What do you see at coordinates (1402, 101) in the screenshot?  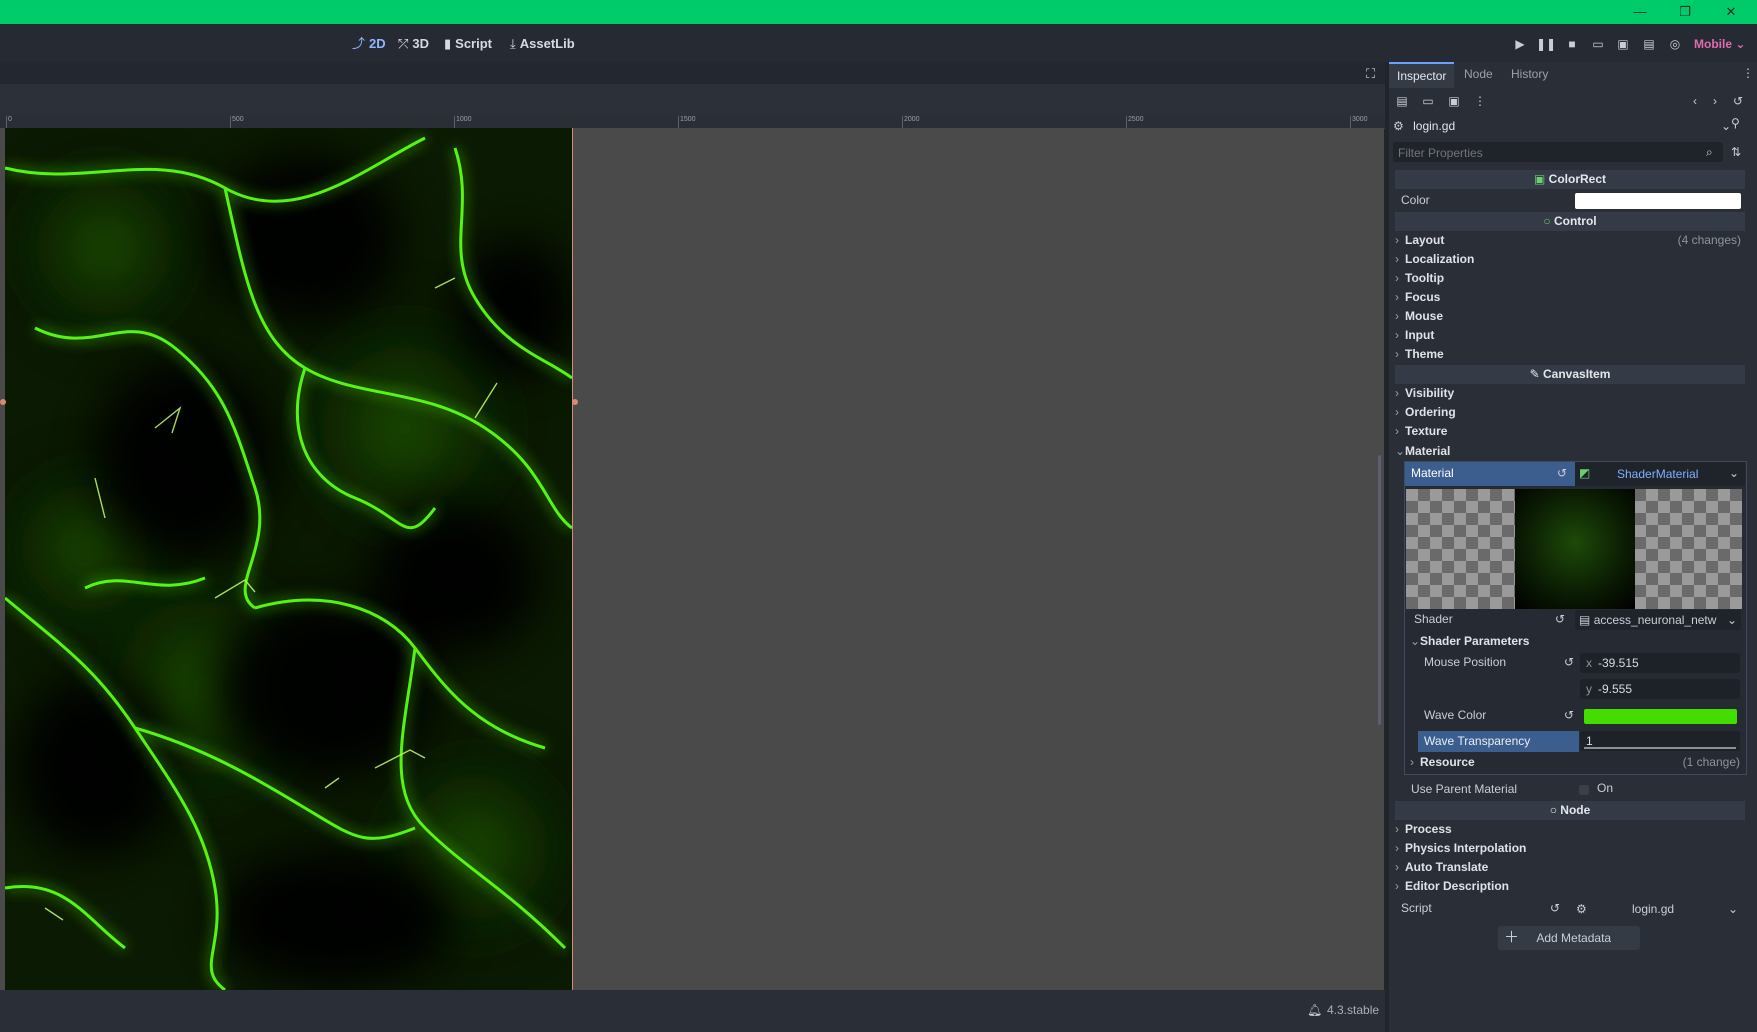 I see `new-resource-icon: ▤` at bounding box center [1402, 101].